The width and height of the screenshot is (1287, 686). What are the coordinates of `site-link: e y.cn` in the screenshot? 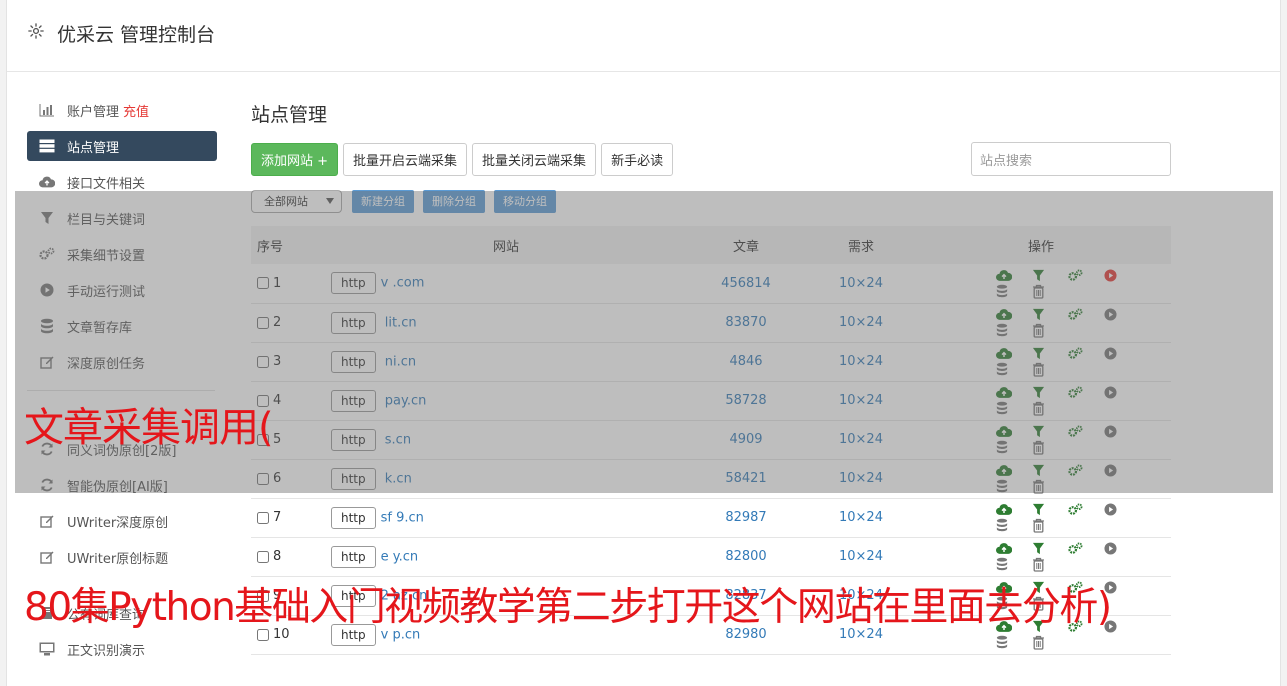 It's located at (400, 556).